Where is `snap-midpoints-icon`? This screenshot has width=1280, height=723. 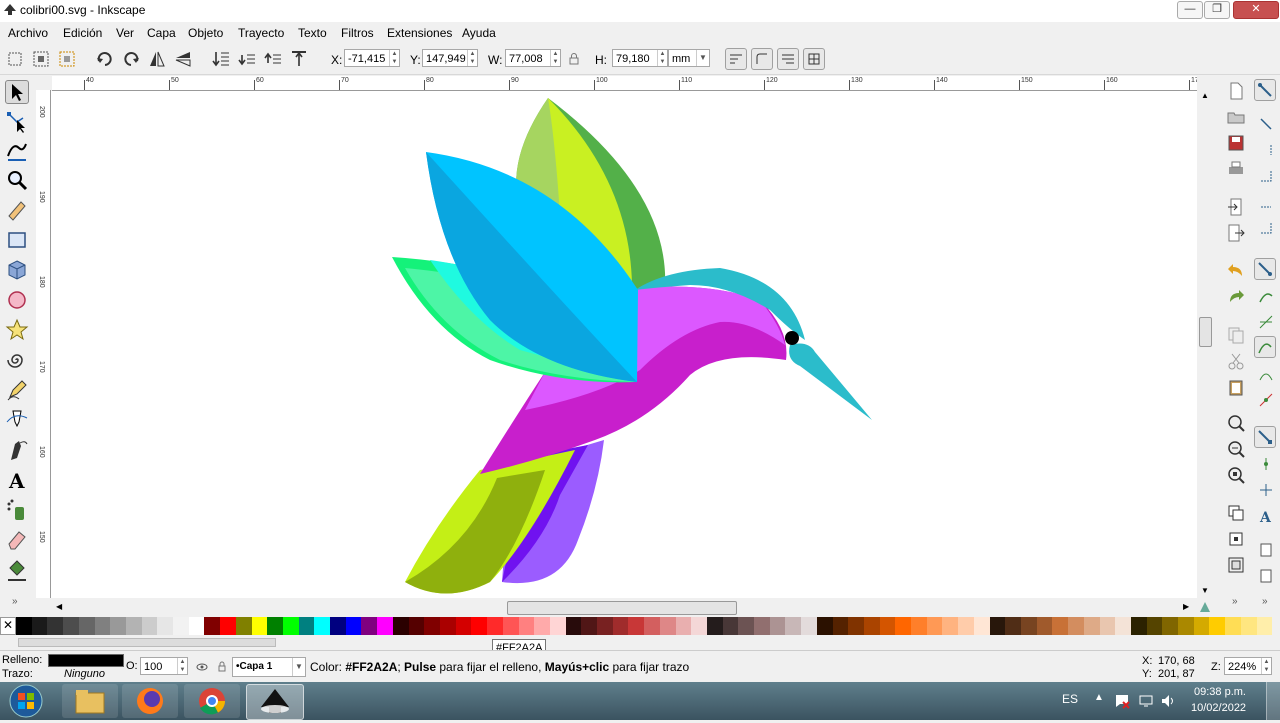
snap-midpoints-icon is located at coordinates (1266, 400).